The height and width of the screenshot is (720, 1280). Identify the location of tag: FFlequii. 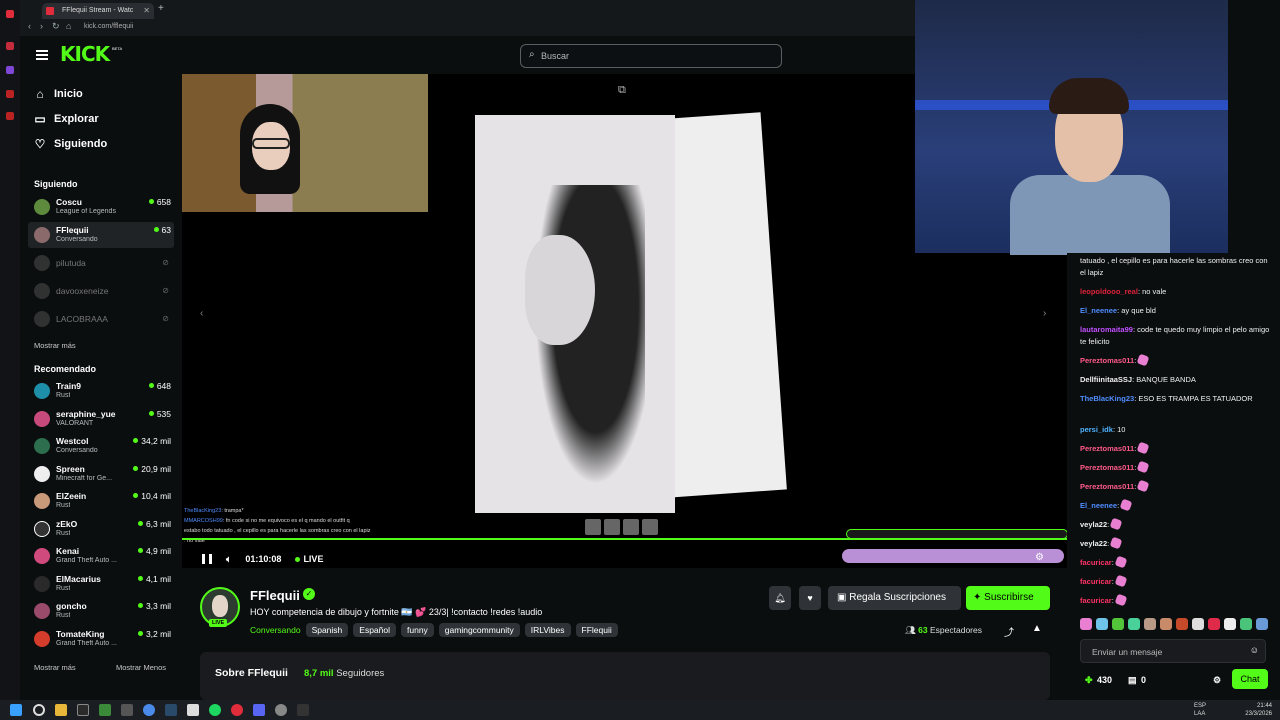
(596, 630).